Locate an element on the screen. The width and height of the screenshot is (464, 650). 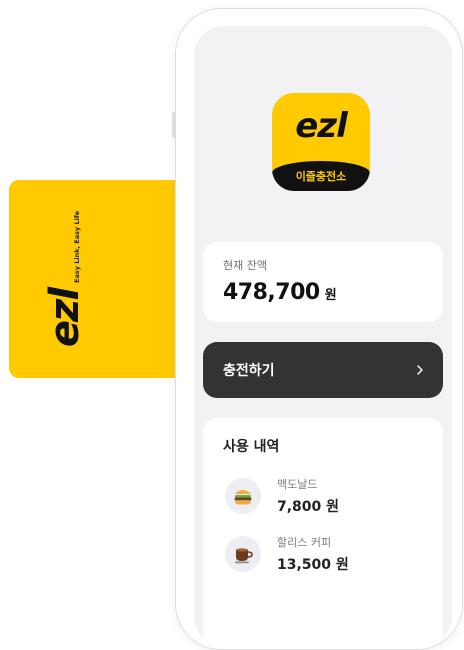
charge-button: 충전하기 is located at coordinates (323, 370).